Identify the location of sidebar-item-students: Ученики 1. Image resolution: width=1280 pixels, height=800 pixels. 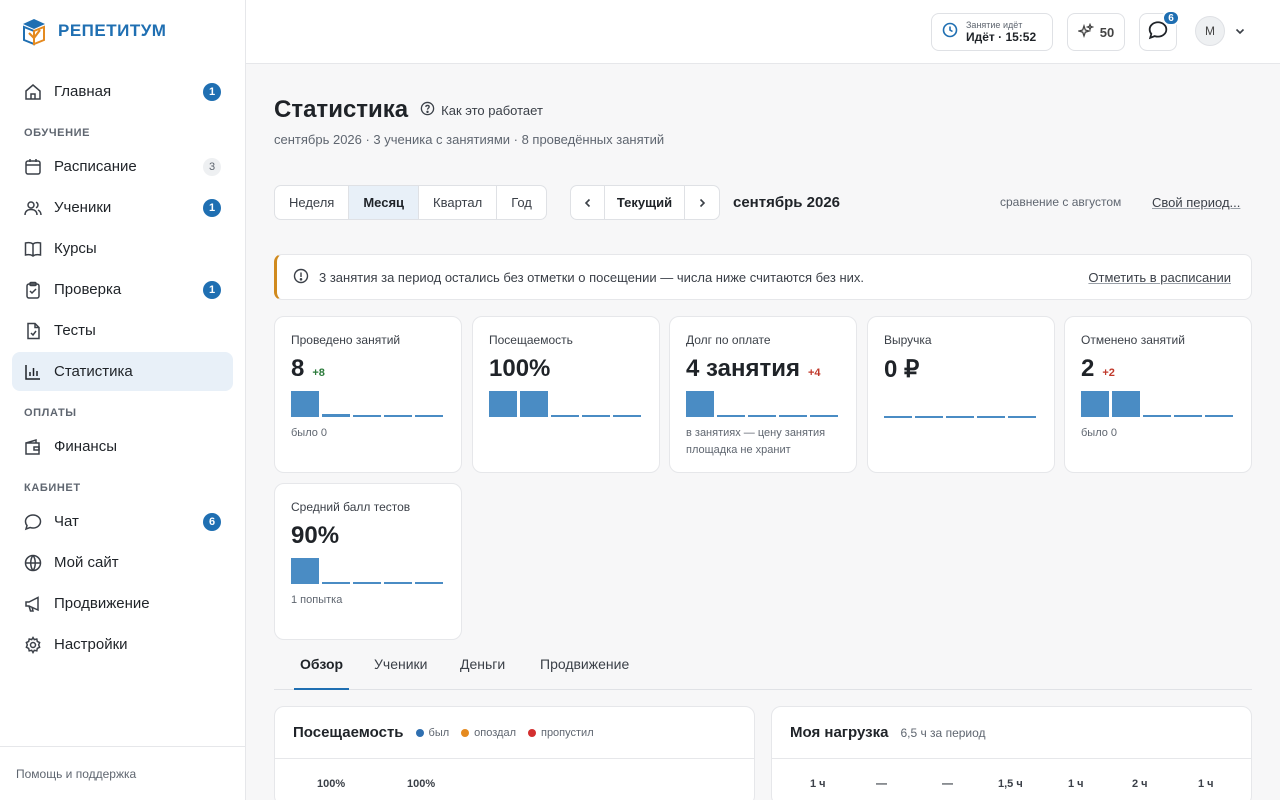
(122, 207).